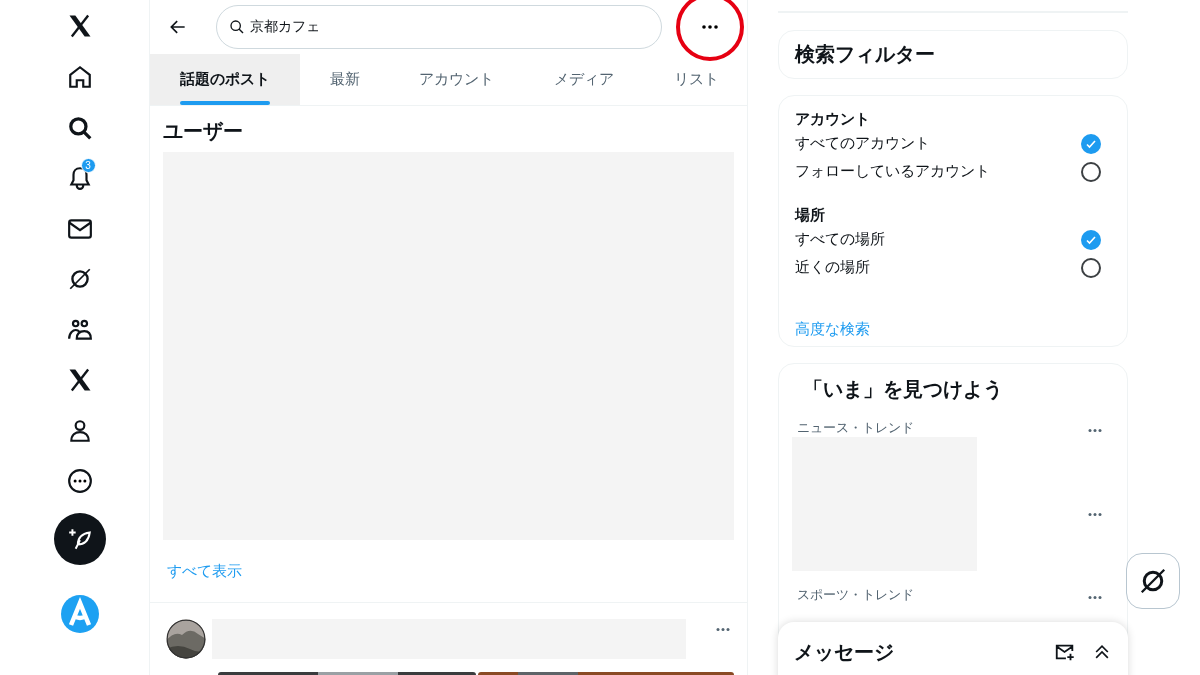 The height and width of the screenshot is (675, 1200). What do you see at coordinates (696, 79) in the screenshot?
I see `tab: リスト` at bounding box center [696, 79].